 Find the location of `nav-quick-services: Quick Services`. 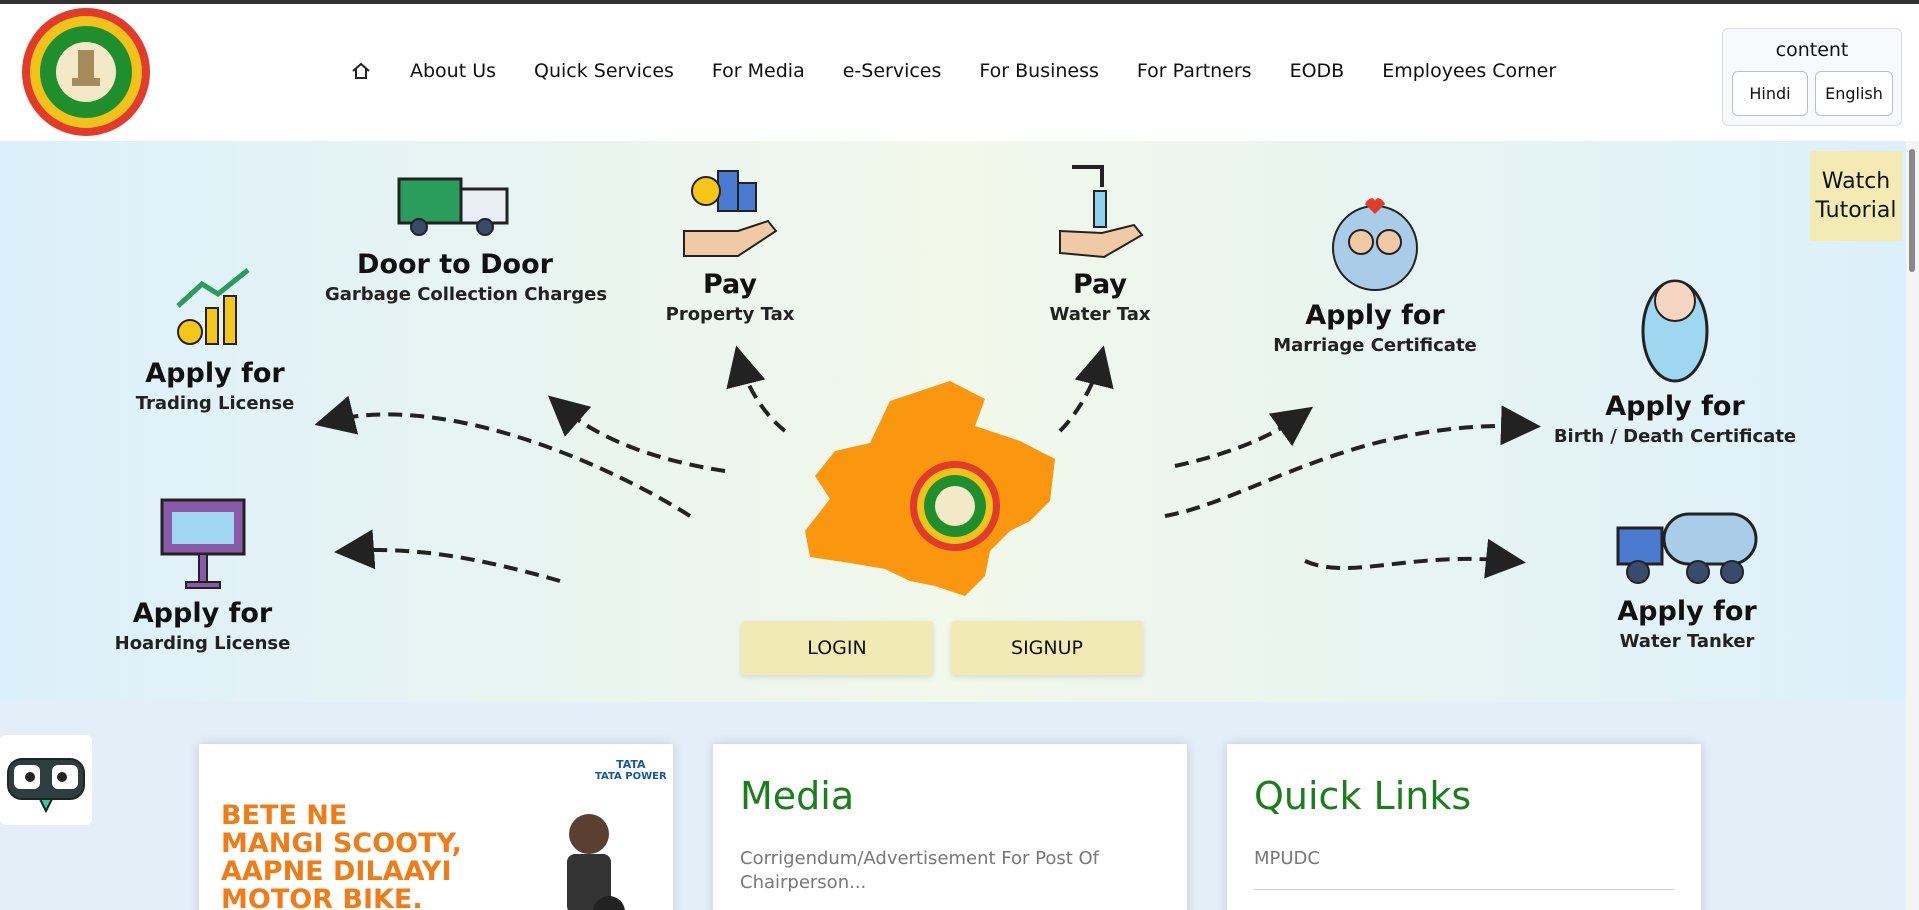

nav-quick-services: Quick Services is located at coordinates (604, 71).